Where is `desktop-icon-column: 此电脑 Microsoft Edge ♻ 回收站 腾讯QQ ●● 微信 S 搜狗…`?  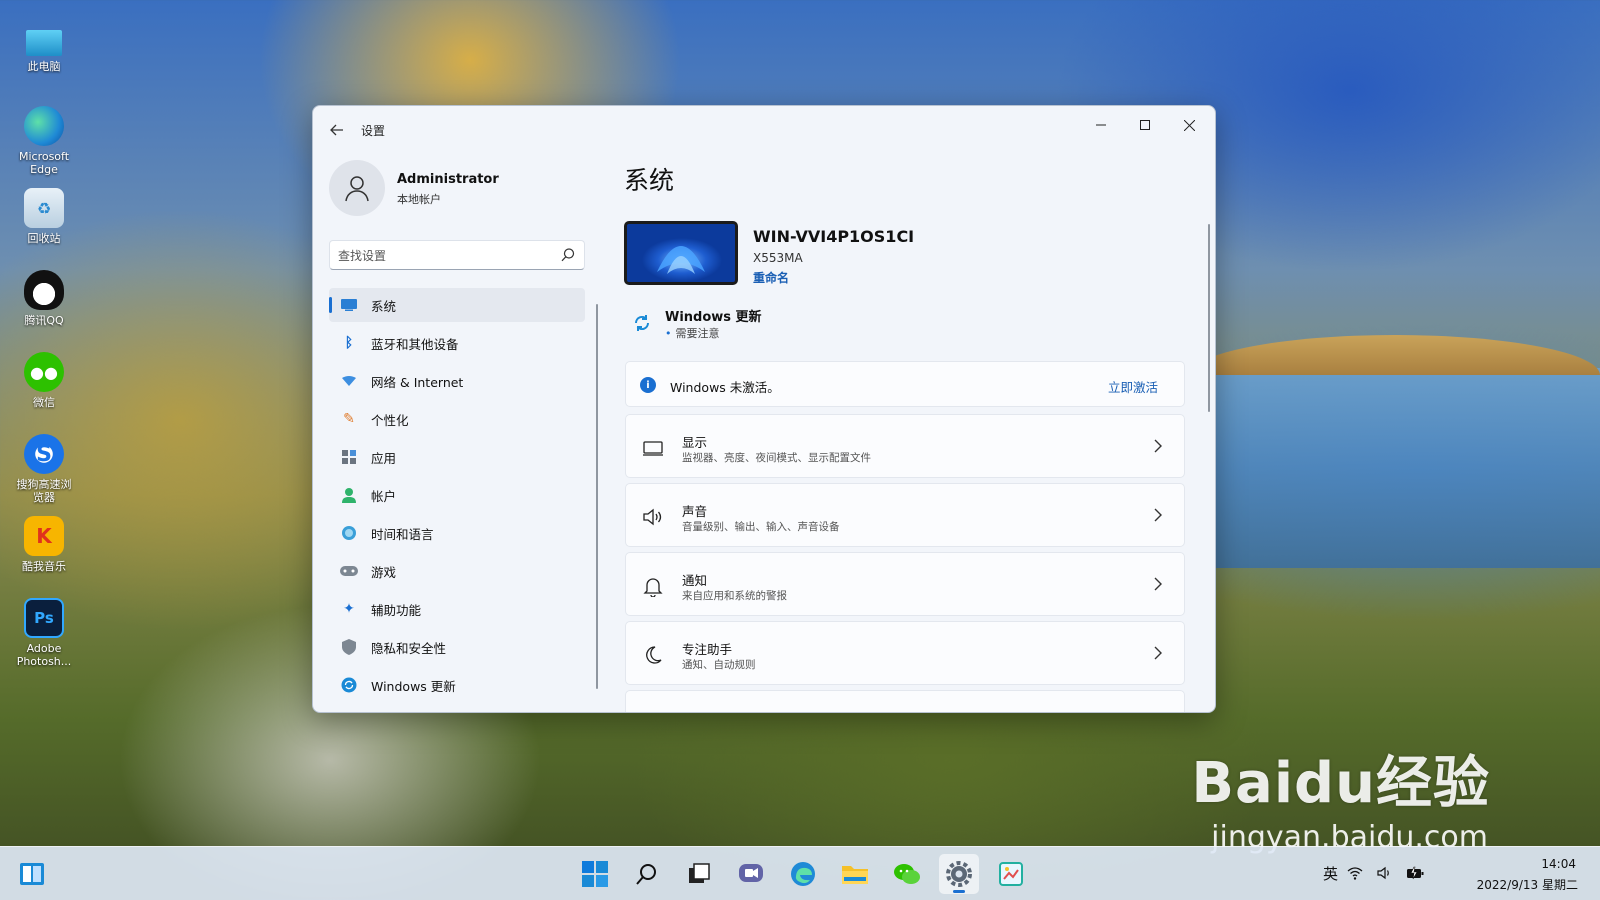 desktop-icon-column: 此电脑 Microsoft Edge ♻ 回收站 腾讯QQ ●● 微信 S 搜狗… is located at coordinates (44, 352).